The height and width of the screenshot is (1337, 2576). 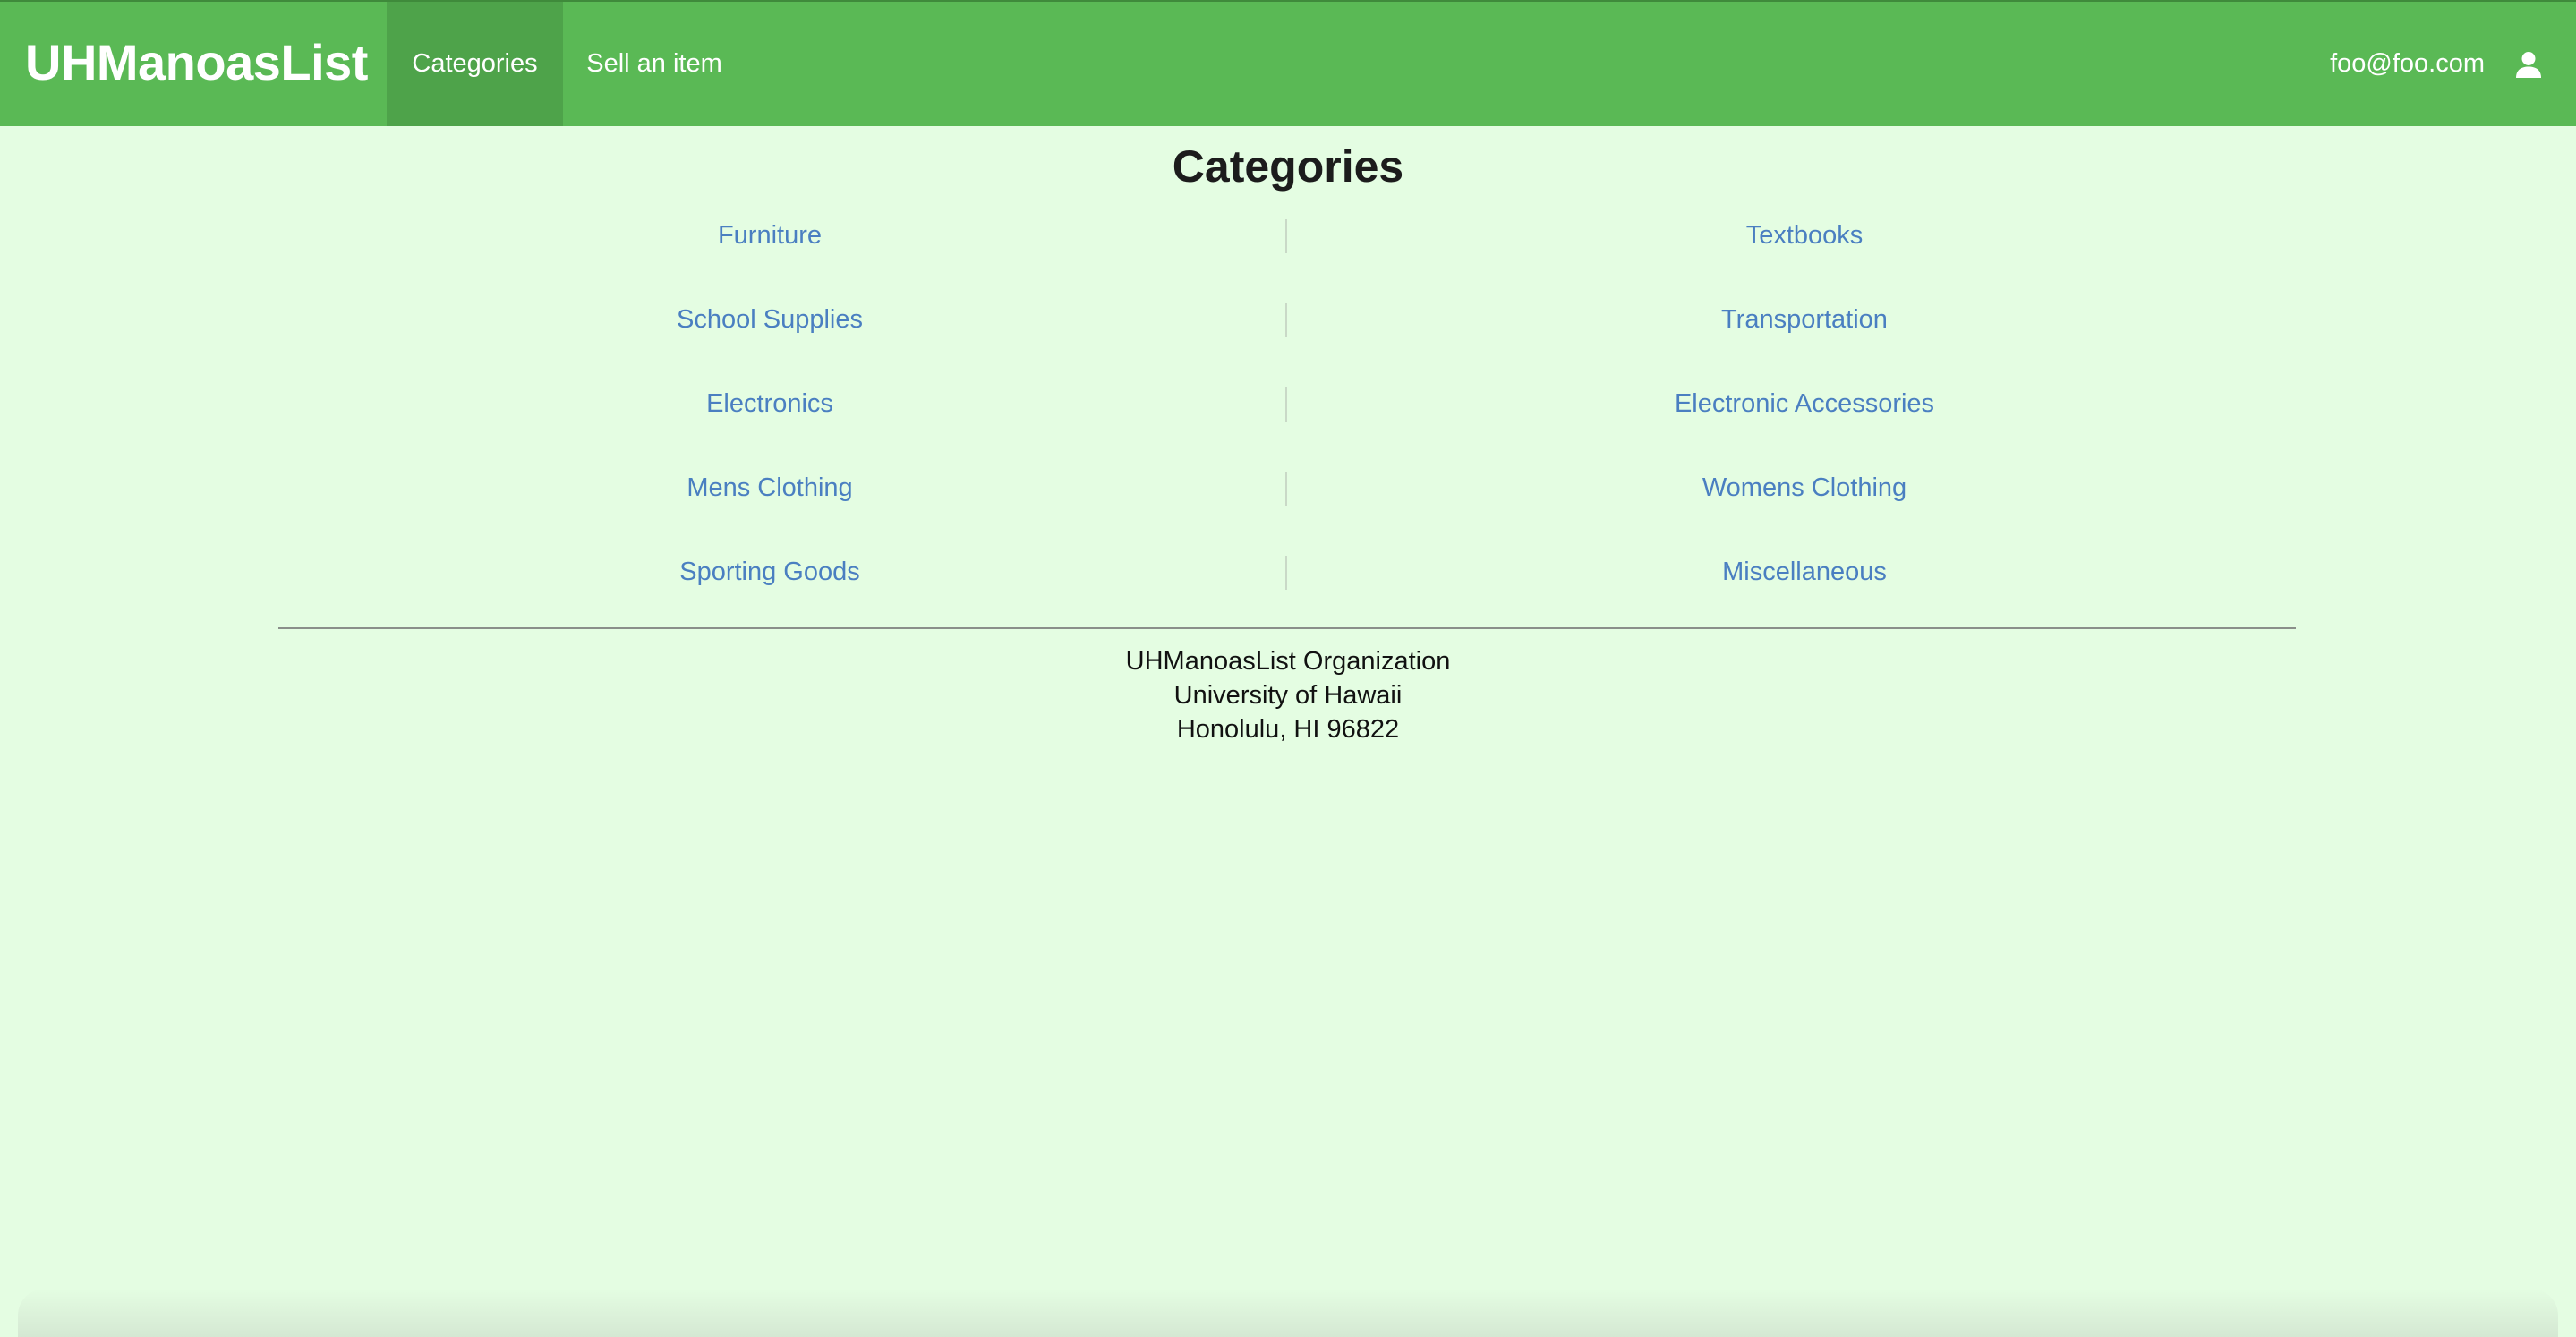 What do you see at coordinates (1804, 572) in the screenshot?
I see `category-link-miscellaneous: Miscellaneous` at bounding box center [1804, 572].